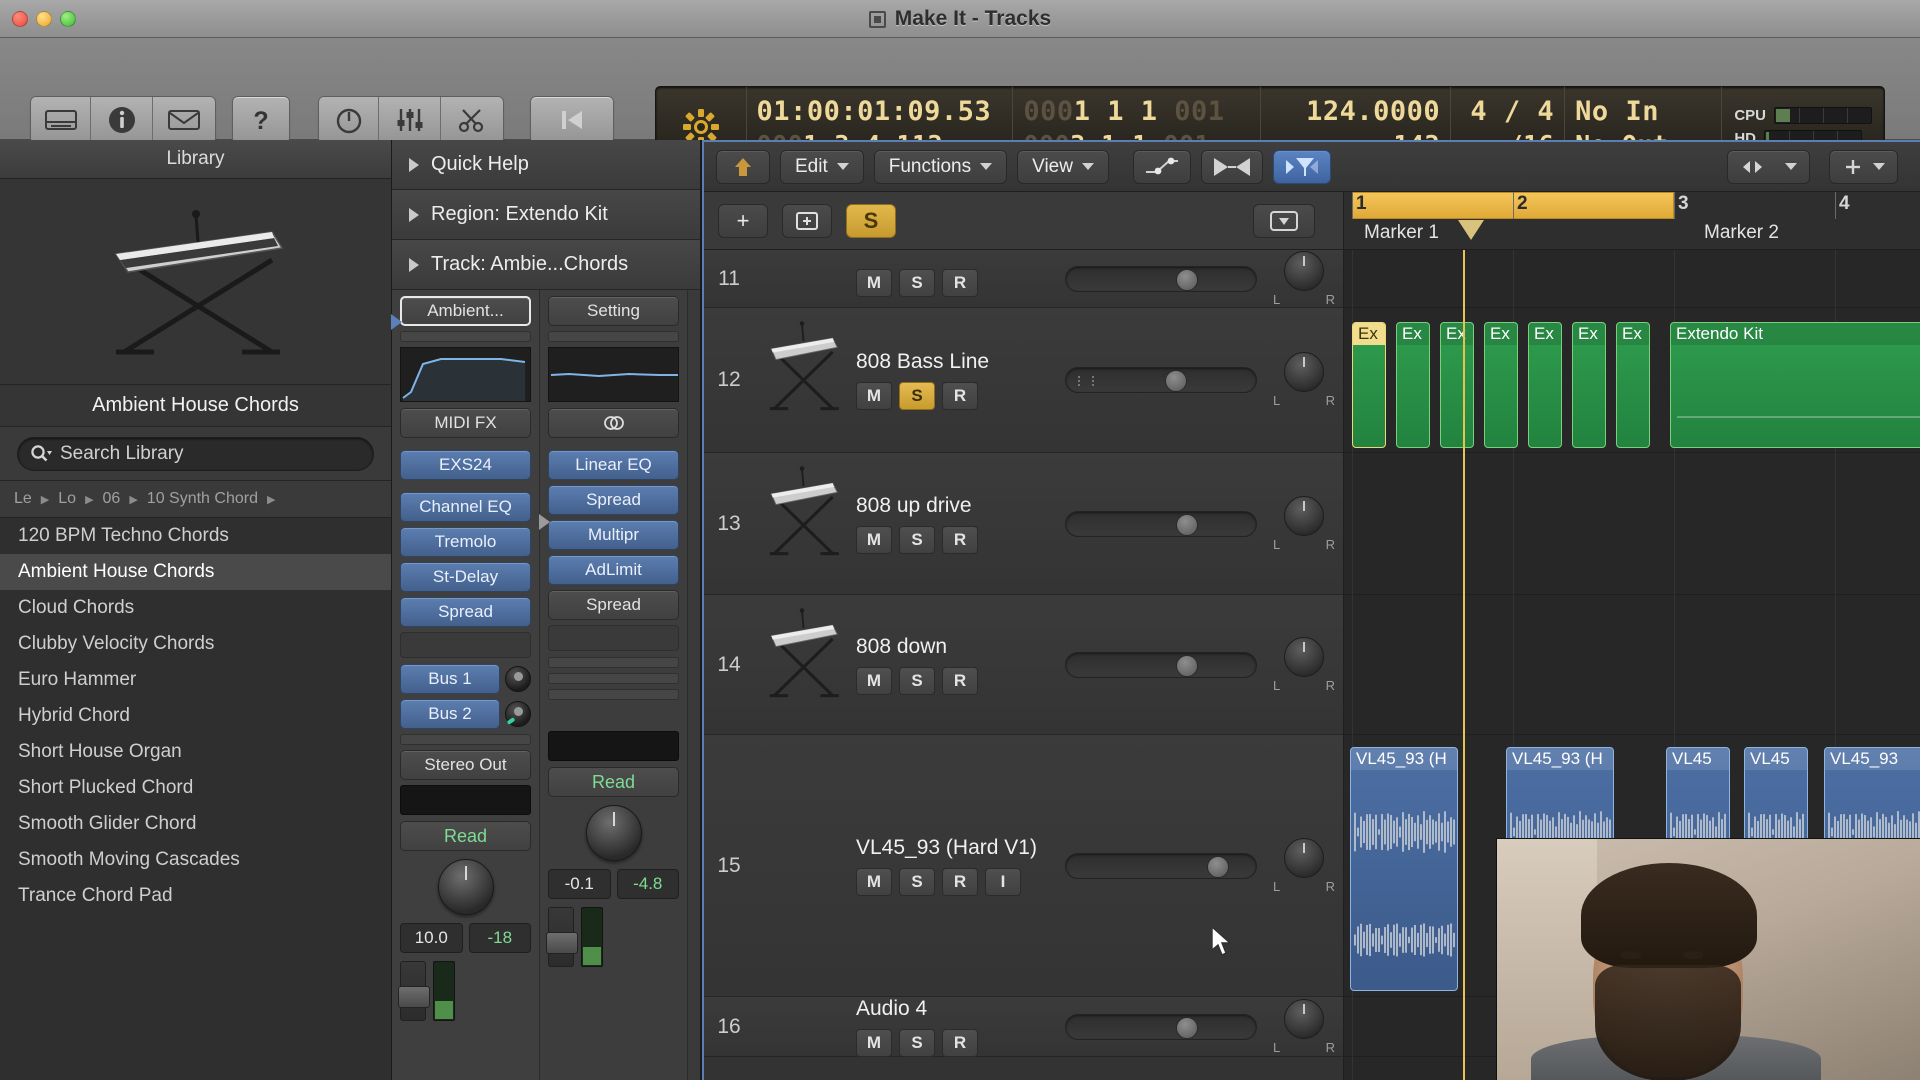  Describe the element at coordinates (465, 836) in the screenshot. I see `automation-mode-button: Read` at that location.